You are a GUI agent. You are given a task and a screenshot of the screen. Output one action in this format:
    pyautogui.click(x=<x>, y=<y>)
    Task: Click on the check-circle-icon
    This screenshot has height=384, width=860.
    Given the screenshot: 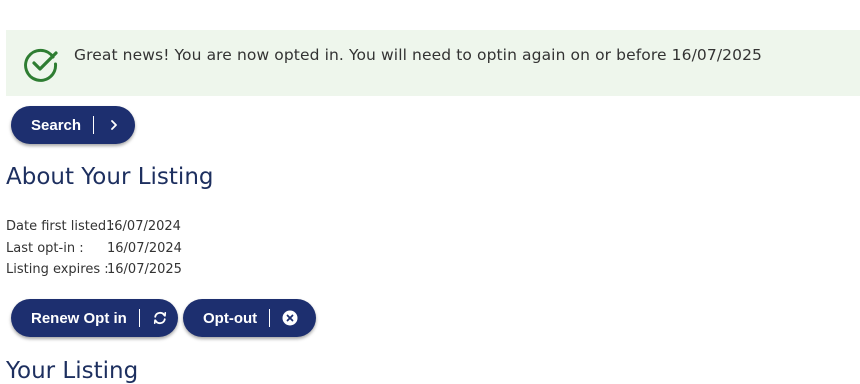 What is the action you would take?
    pyautogui.click(x=41, y=64)
    